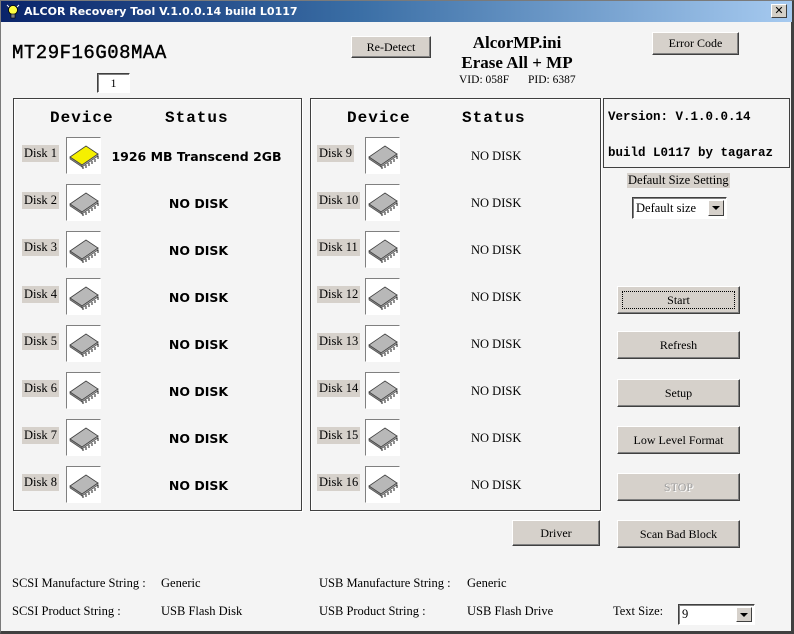 The height and width of the screenshot is (634, 794). I want to click on close-icon: ✕, so click(779, 10).